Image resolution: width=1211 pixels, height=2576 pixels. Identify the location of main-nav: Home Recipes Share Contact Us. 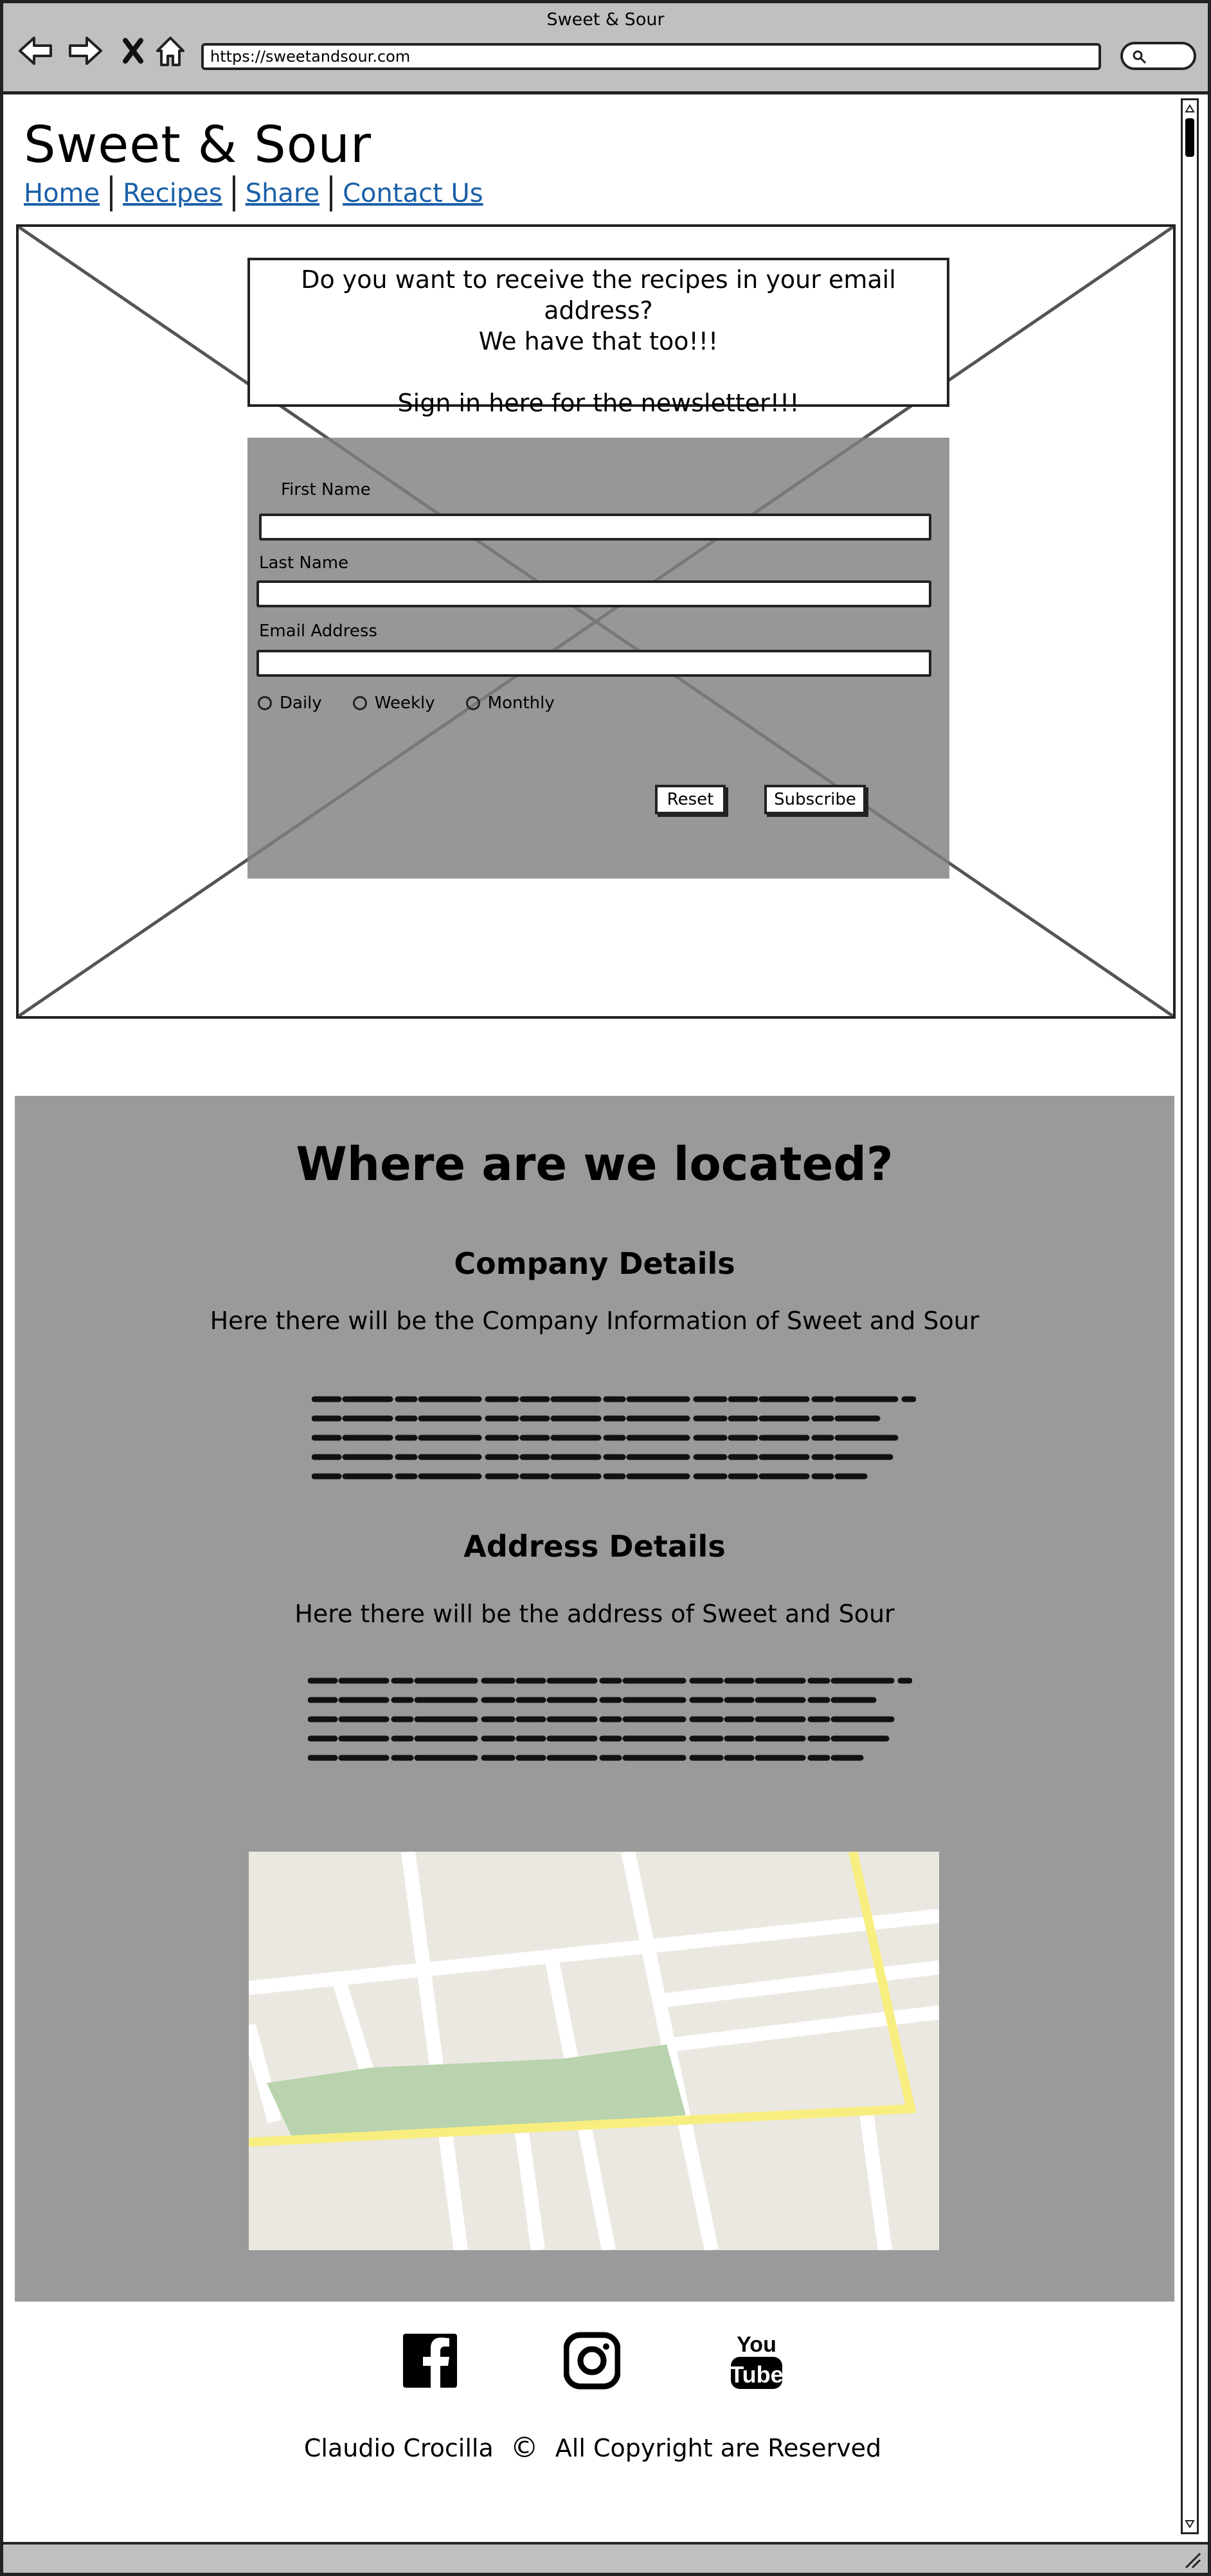
(254, 193).